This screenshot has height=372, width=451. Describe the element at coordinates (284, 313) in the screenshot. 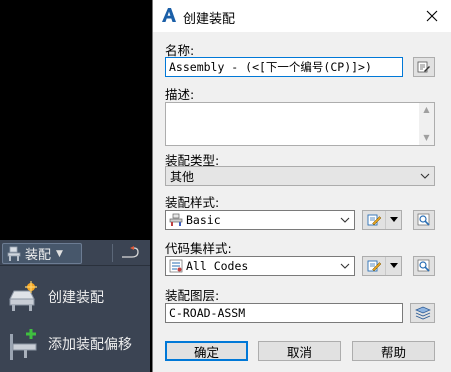

I see `assembly-layer-input: C-ROAD-ASSM` at that location.